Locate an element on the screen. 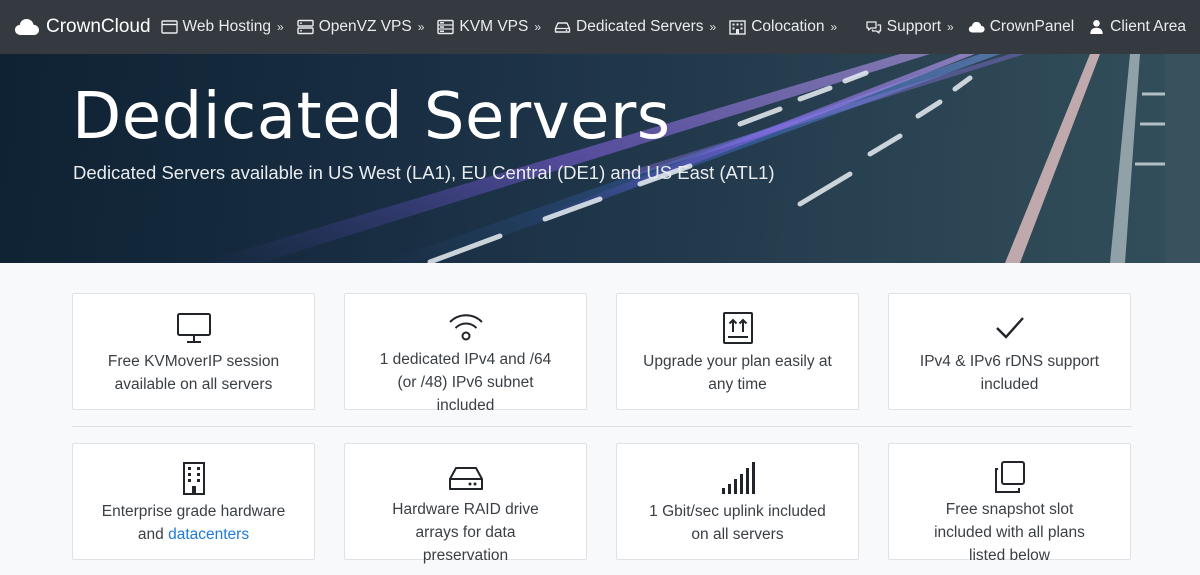 The image size is (1200, 575). nav-dedicated-servers: Dedicated Servers » is located at coordinates (635, 27).